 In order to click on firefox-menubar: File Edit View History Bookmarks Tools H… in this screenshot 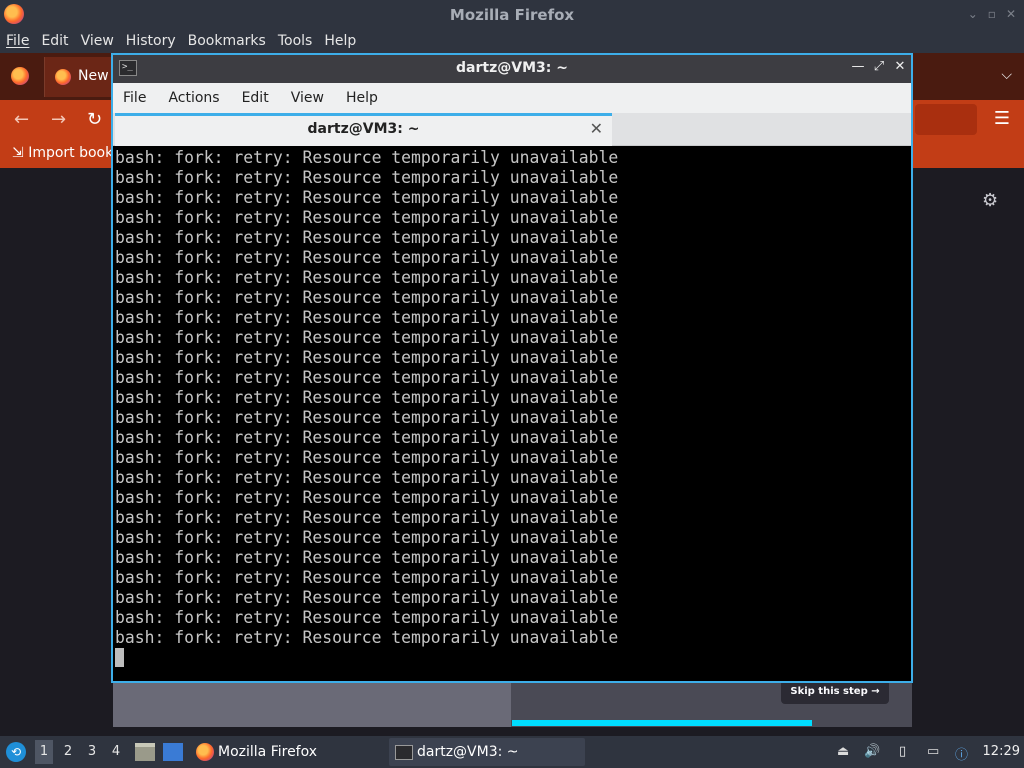, I will do `click(512, 41)`.